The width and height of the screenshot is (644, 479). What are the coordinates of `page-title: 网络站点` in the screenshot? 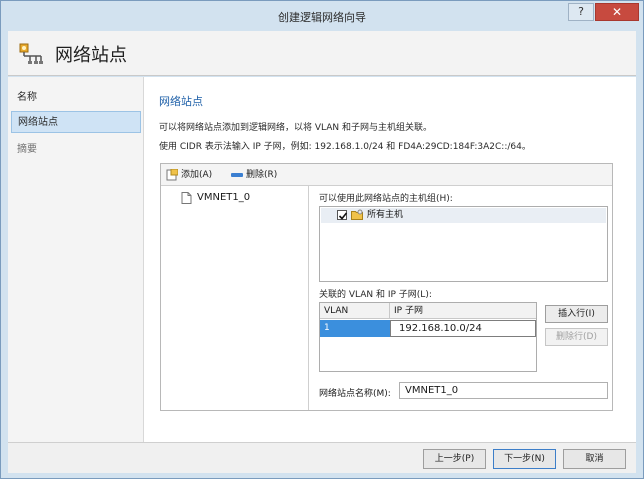 It's located at (91, 55).